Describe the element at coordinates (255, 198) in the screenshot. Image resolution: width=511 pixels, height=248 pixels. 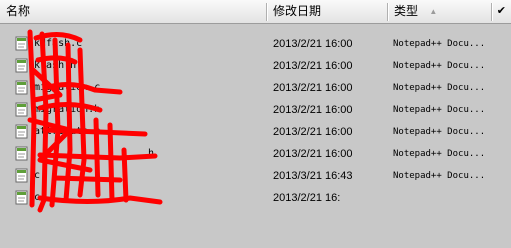
I see `file-row: c 2013/2/21 16:` at that location.